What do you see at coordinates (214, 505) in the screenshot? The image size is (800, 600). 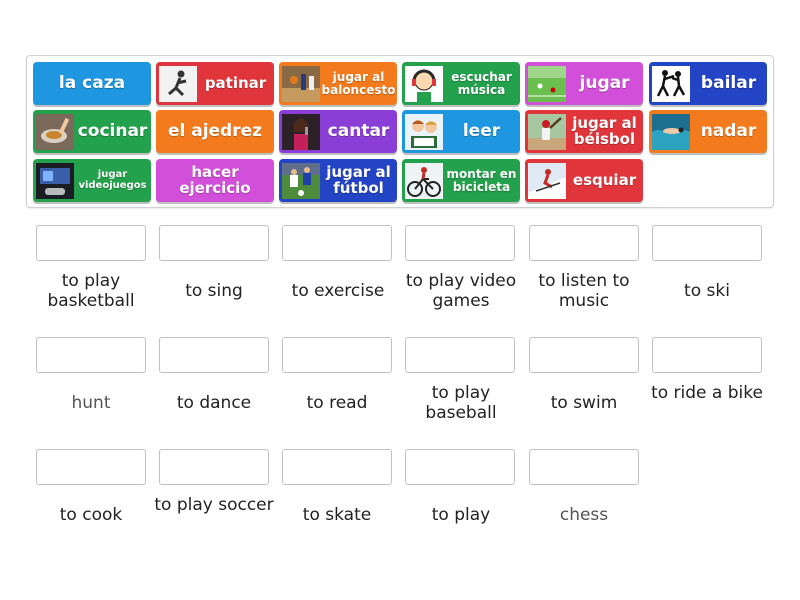 I see `clue-text: to play soccer` at bounding box center [214, 505].